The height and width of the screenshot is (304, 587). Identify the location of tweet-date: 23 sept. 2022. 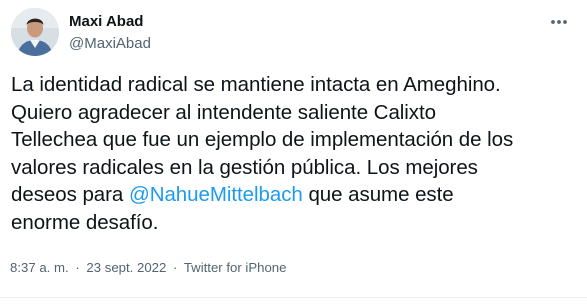
(126, 267).